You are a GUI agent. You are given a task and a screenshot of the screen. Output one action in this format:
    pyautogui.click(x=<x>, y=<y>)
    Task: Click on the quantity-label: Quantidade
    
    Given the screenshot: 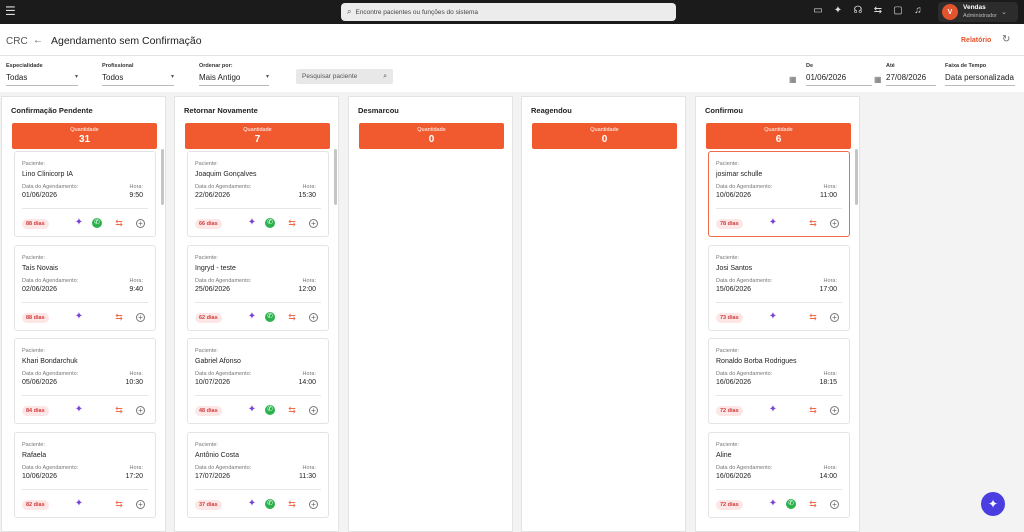 What is the action you would take?
    pyautogui.click(x=84, y=130)
    